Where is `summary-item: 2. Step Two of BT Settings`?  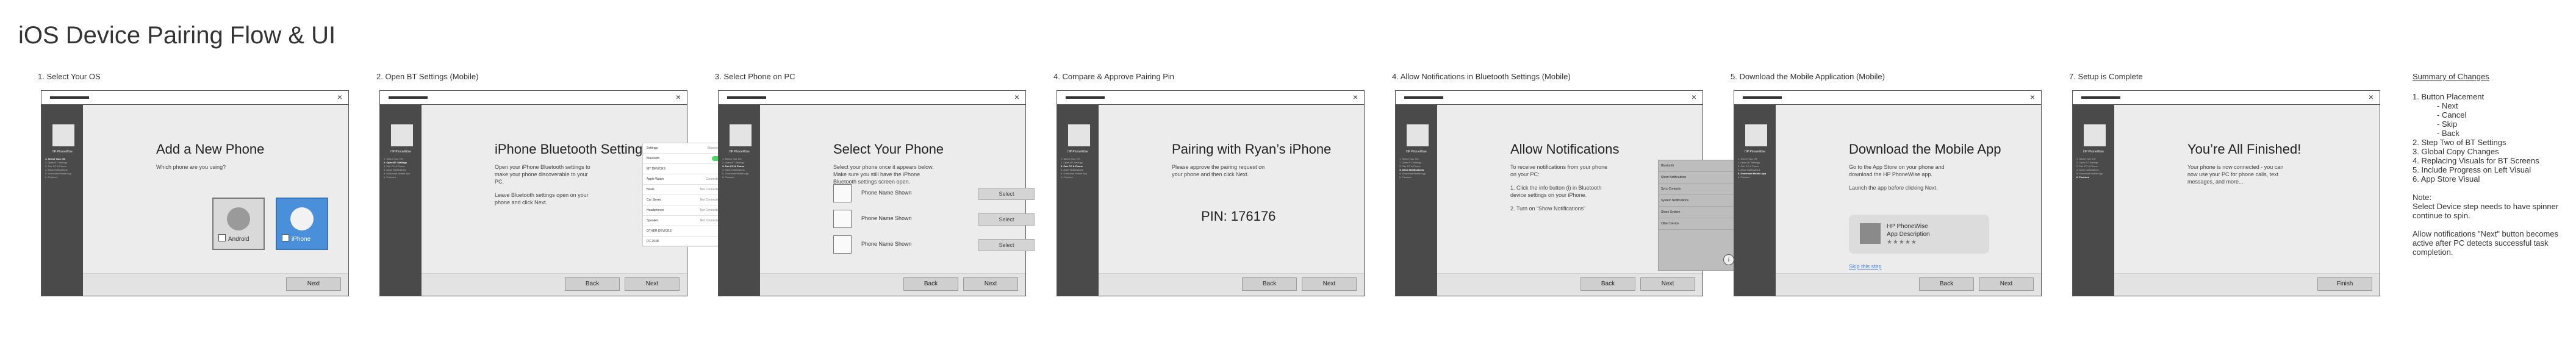
summary-item: 2. Step Two of BT Settings is located at coordinates (2460, 142).